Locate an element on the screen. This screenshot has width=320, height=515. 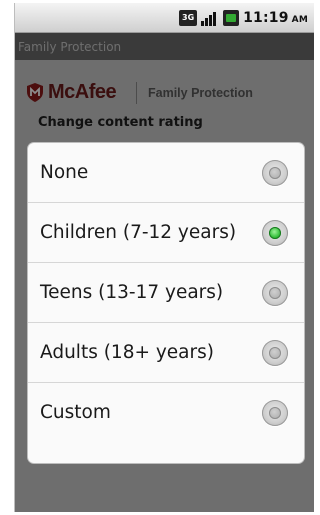
option-children: Children (7-12 years) is located at coordinates (166, 233).